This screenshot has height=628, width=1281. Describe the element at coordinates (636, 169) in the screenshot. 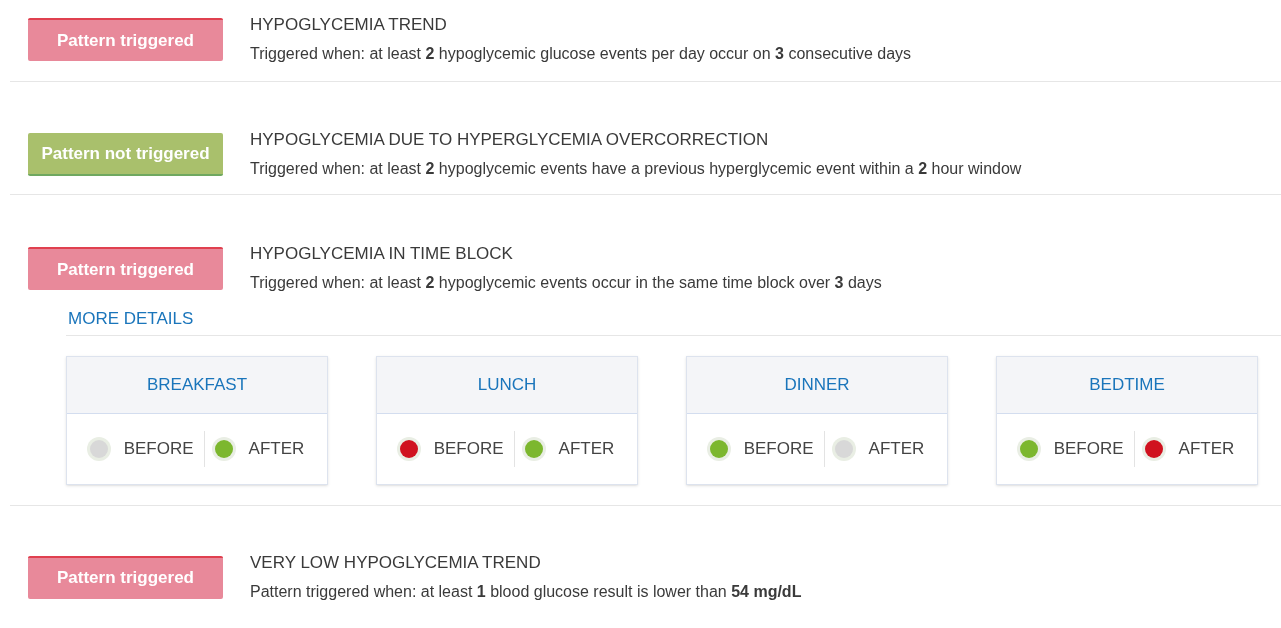

I see `pattern-description: Triggered when: at least 2 hypoglycemic events have a previous hyperglycemic event within a 2 hour window` at that location.